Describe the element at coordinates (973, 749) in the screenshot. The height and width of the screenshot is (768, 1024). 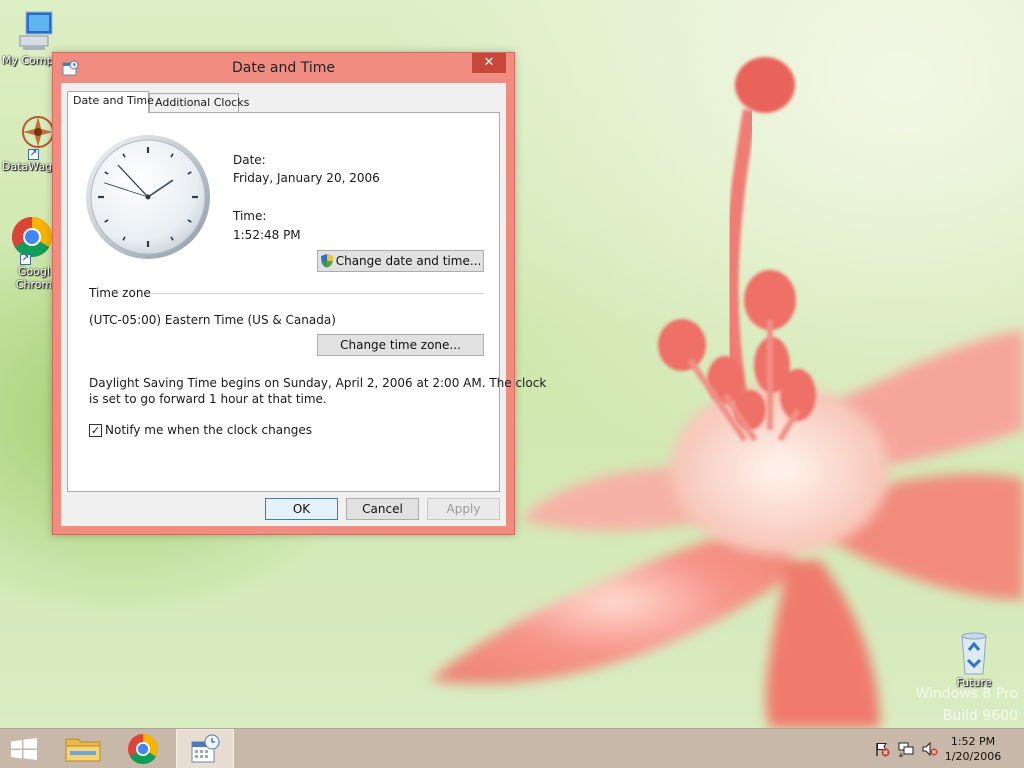
I see `taskbar-clock: 1:52 PM 1/20/2006` at that location.